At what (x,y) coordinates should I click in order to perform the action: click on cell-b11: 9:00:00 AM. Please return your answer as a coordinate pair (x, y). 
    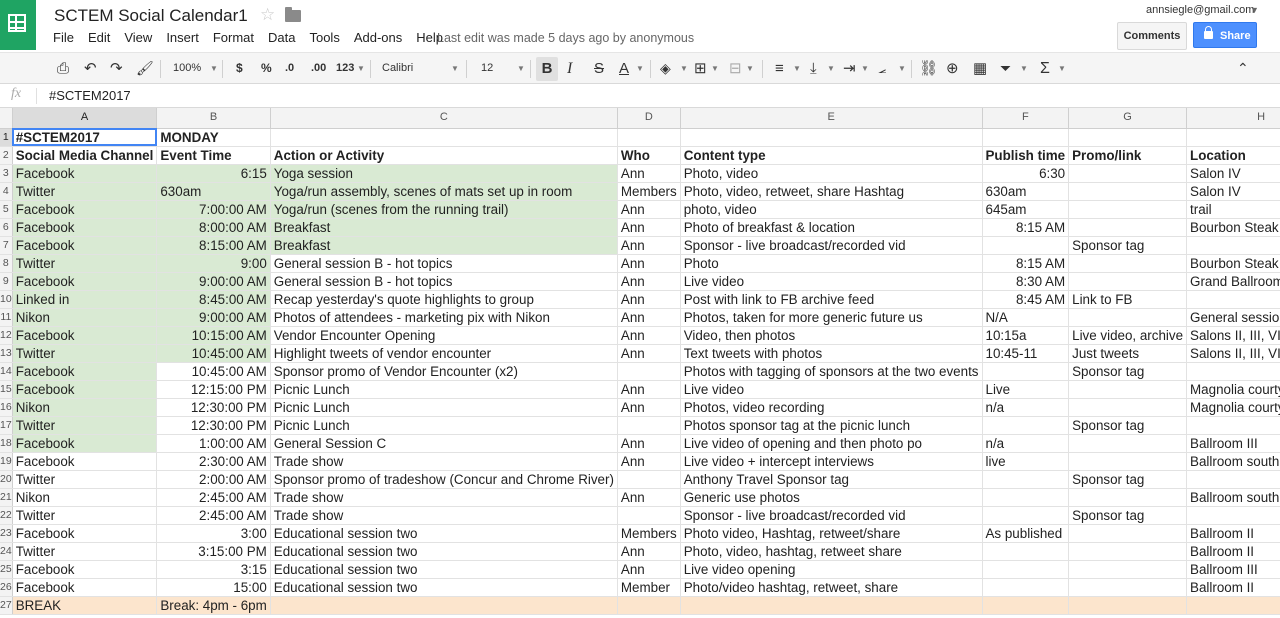
    Looking at the image, I should click on (213, 317).